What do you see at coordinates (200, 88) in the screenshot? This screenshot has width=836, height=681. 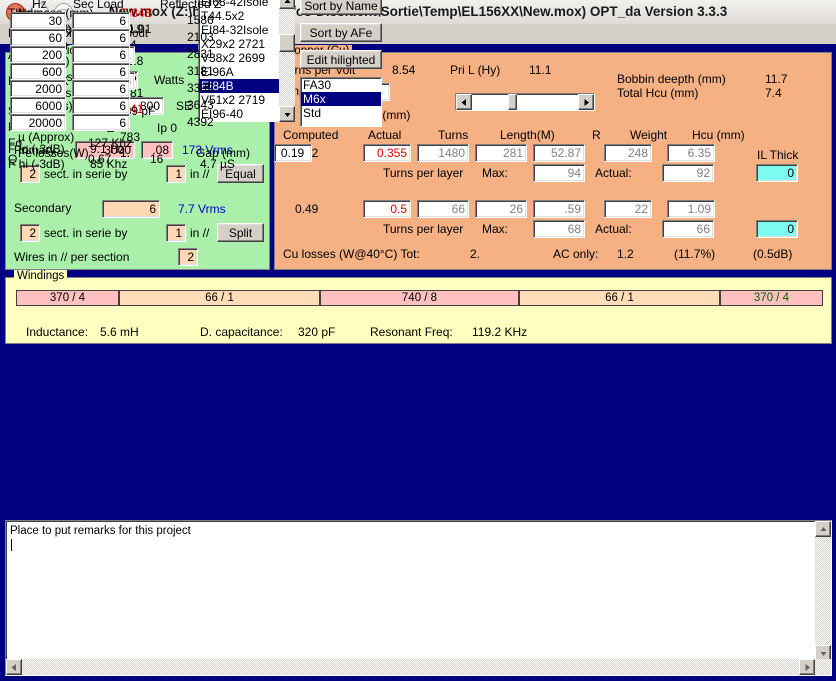 I see `freq-reflected-value: 3392` at bounding box center [200, 88].